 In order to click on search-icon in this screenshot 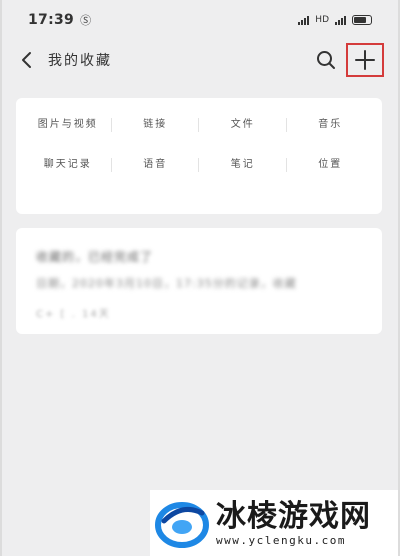, I will do `click(326, 60)`.